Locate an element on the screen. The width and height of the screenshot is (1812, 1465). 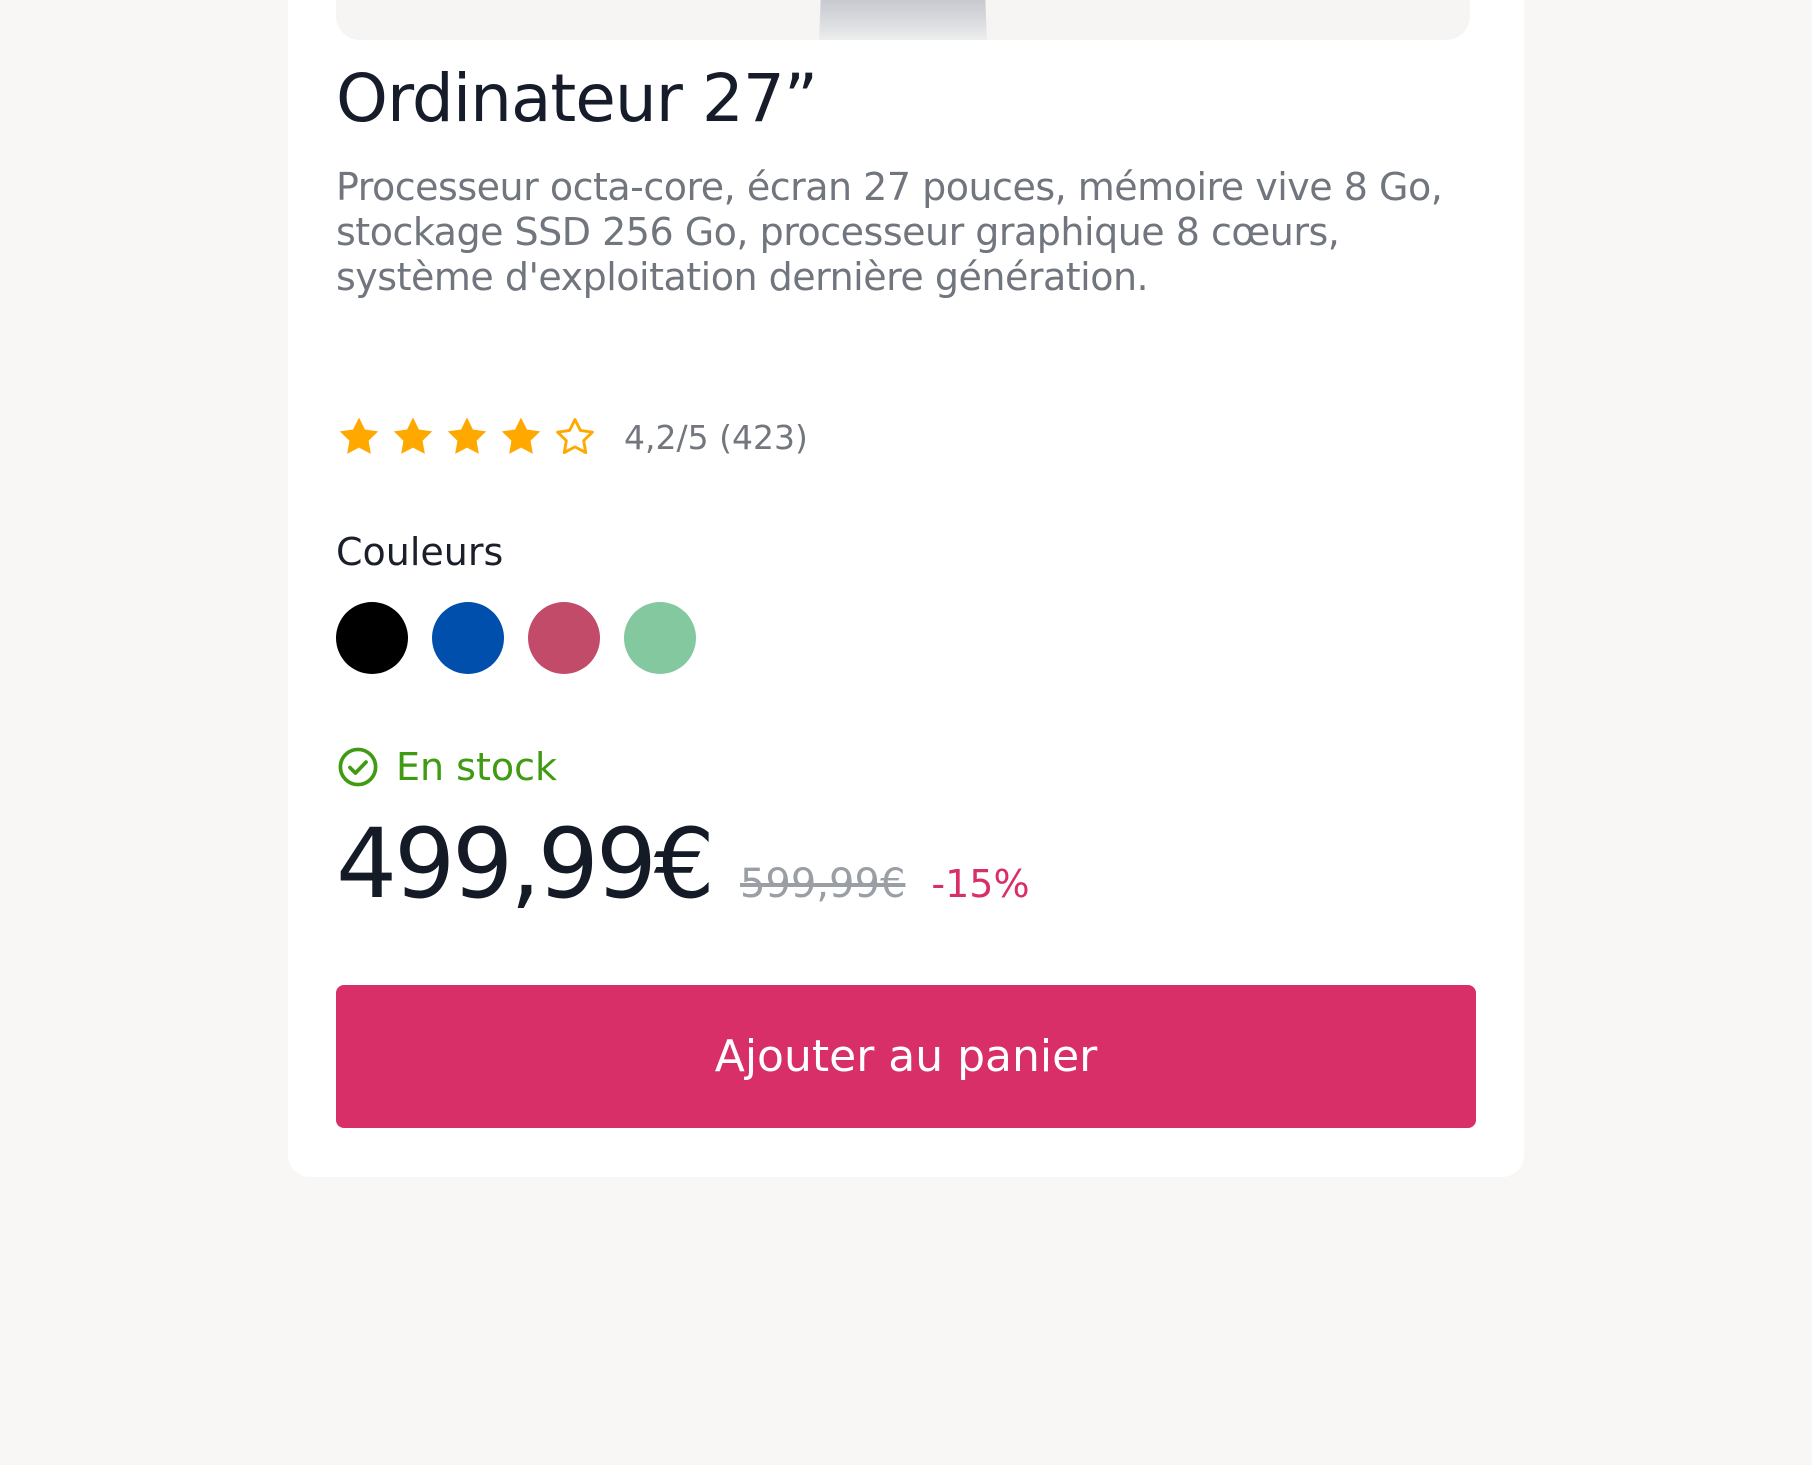
stock-label: En stock is located at coordinates (477, 767).